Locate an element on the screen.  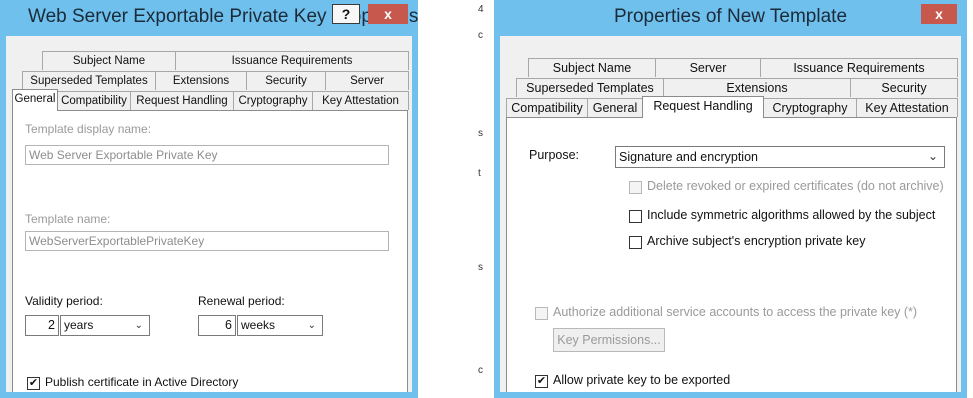
purpose-select: Signature and encryption ⌄ is located at coordinates (780, 157).